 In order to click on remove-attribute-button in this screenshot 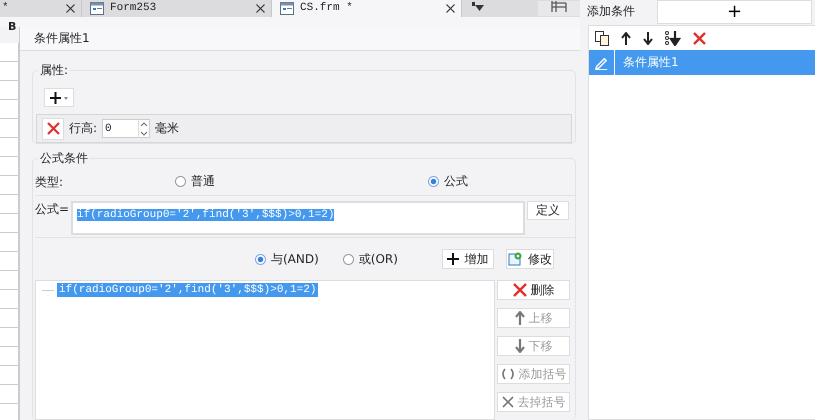, I will do `click(53, 129)`.